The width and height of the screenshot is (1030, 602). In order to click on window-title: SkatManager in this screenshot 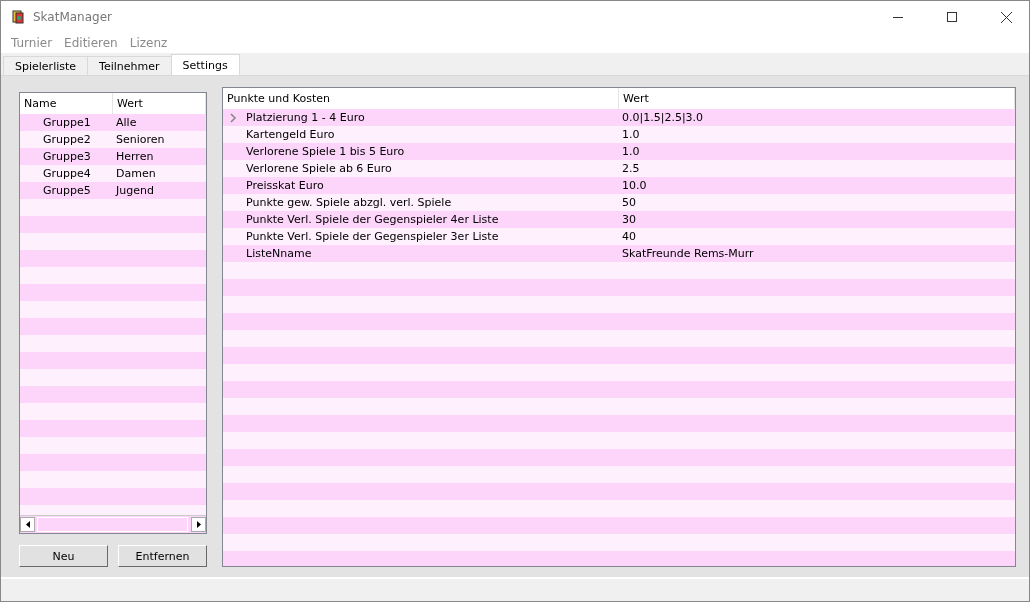, I will do `click(73, 17)`.